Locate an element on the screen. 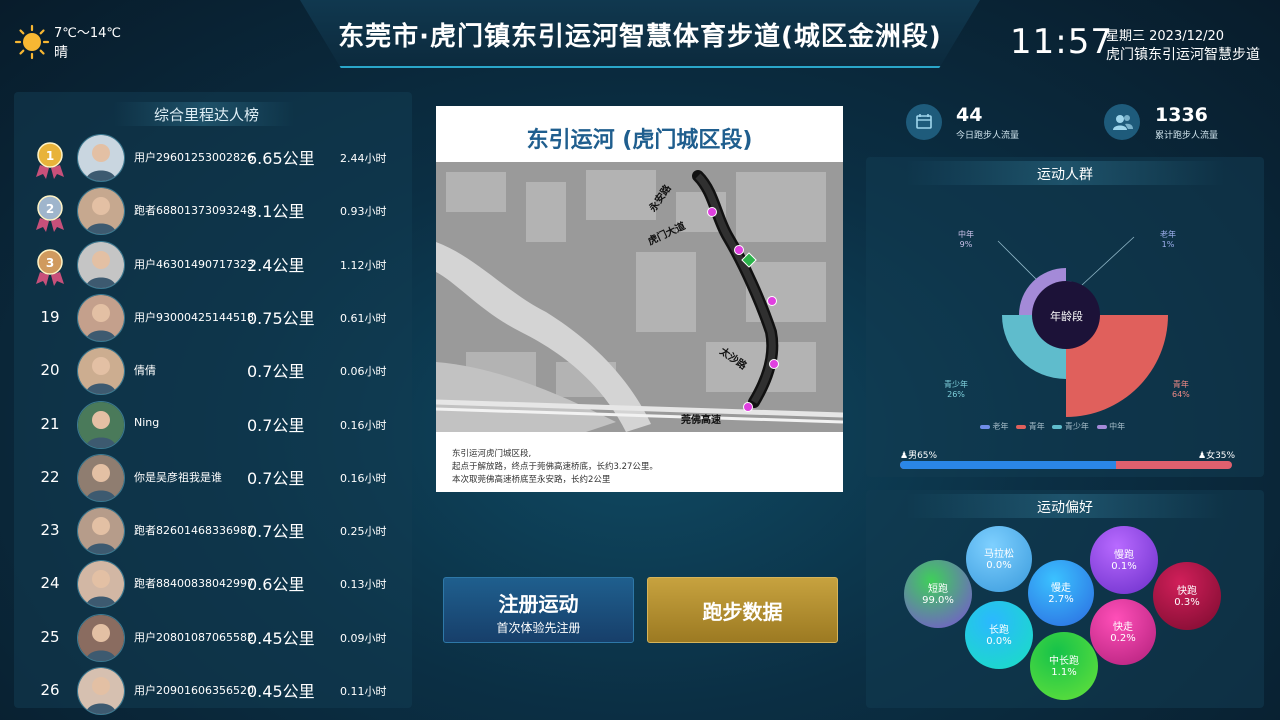 Image resolution: width=1280 pixels, height=720 pixels. leaderboard-row: 26 用户20901606356520 0.45公里 0.11小时 is located at coordinates (213, 692).